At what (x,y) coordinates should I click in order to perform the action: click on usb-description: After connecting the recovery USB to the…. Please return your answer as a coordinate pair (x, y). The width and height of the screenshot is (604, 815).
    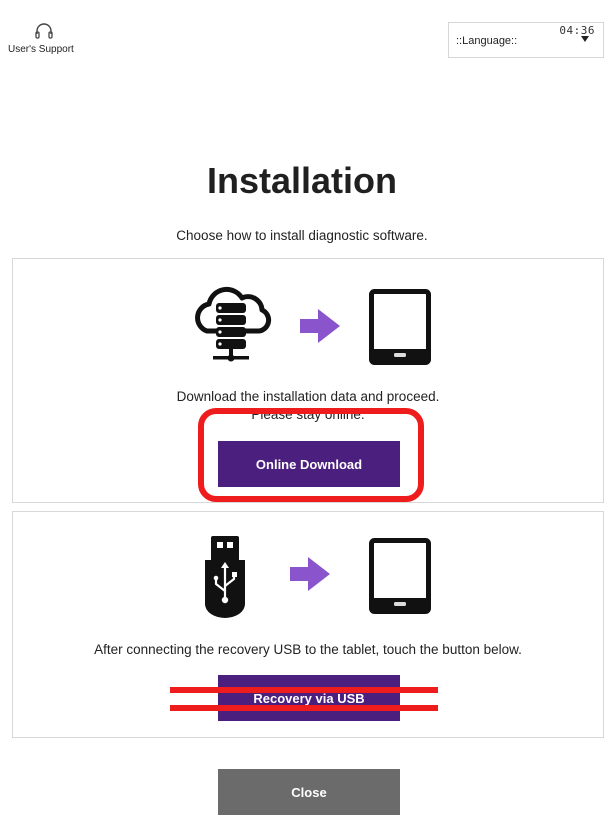
    Looking at the image, I should click on (308, 649).